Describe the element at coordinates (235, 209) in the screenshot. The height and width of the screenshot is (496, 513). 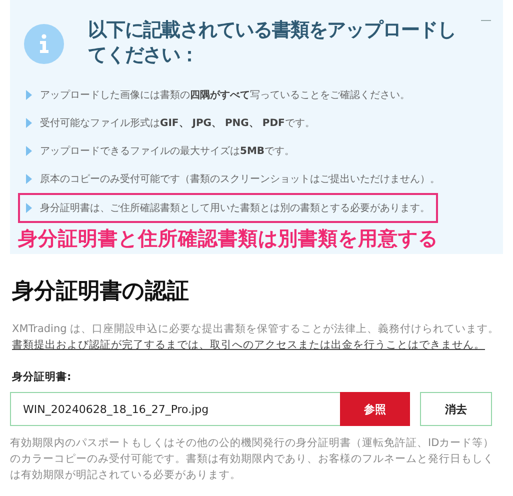
I see `bullet-text: 身分証明書は、ご住所確認書類として用いた書類とは別の書類とする必要があります。` at that location.